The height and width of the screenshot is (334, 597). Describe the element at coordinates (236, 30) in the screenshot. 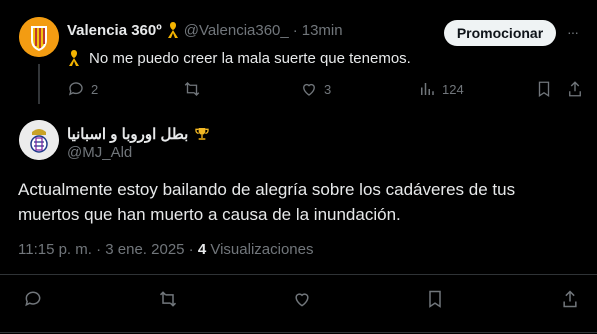

I see `parent-handle: @Valencia360_` at that location.